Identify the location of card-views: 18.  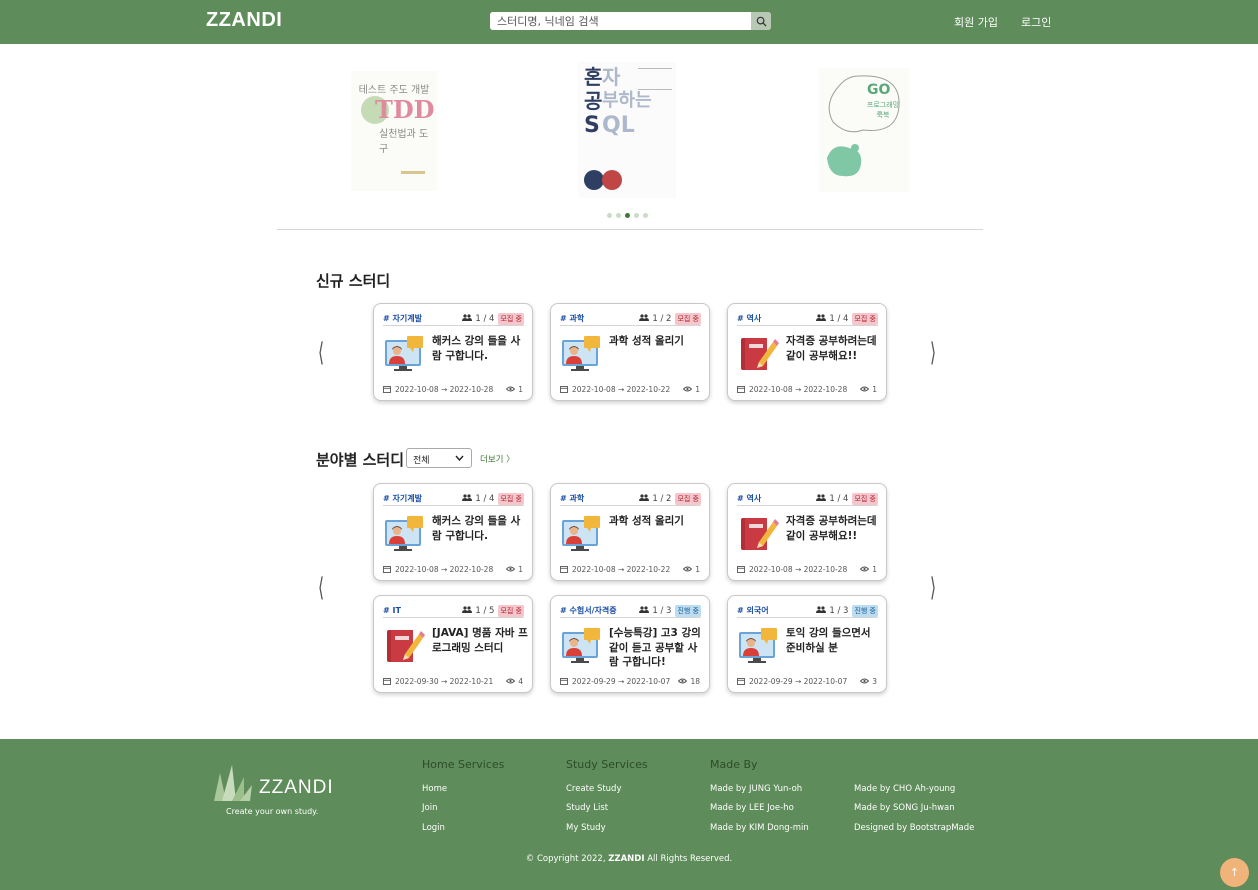
(689, 681).